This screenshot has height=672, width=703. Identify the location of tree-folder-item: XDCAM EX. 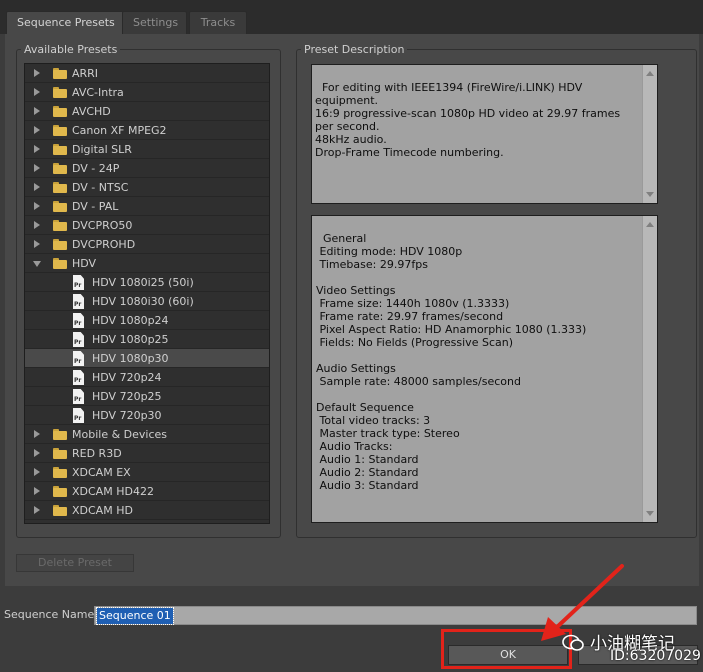
(147, 472).